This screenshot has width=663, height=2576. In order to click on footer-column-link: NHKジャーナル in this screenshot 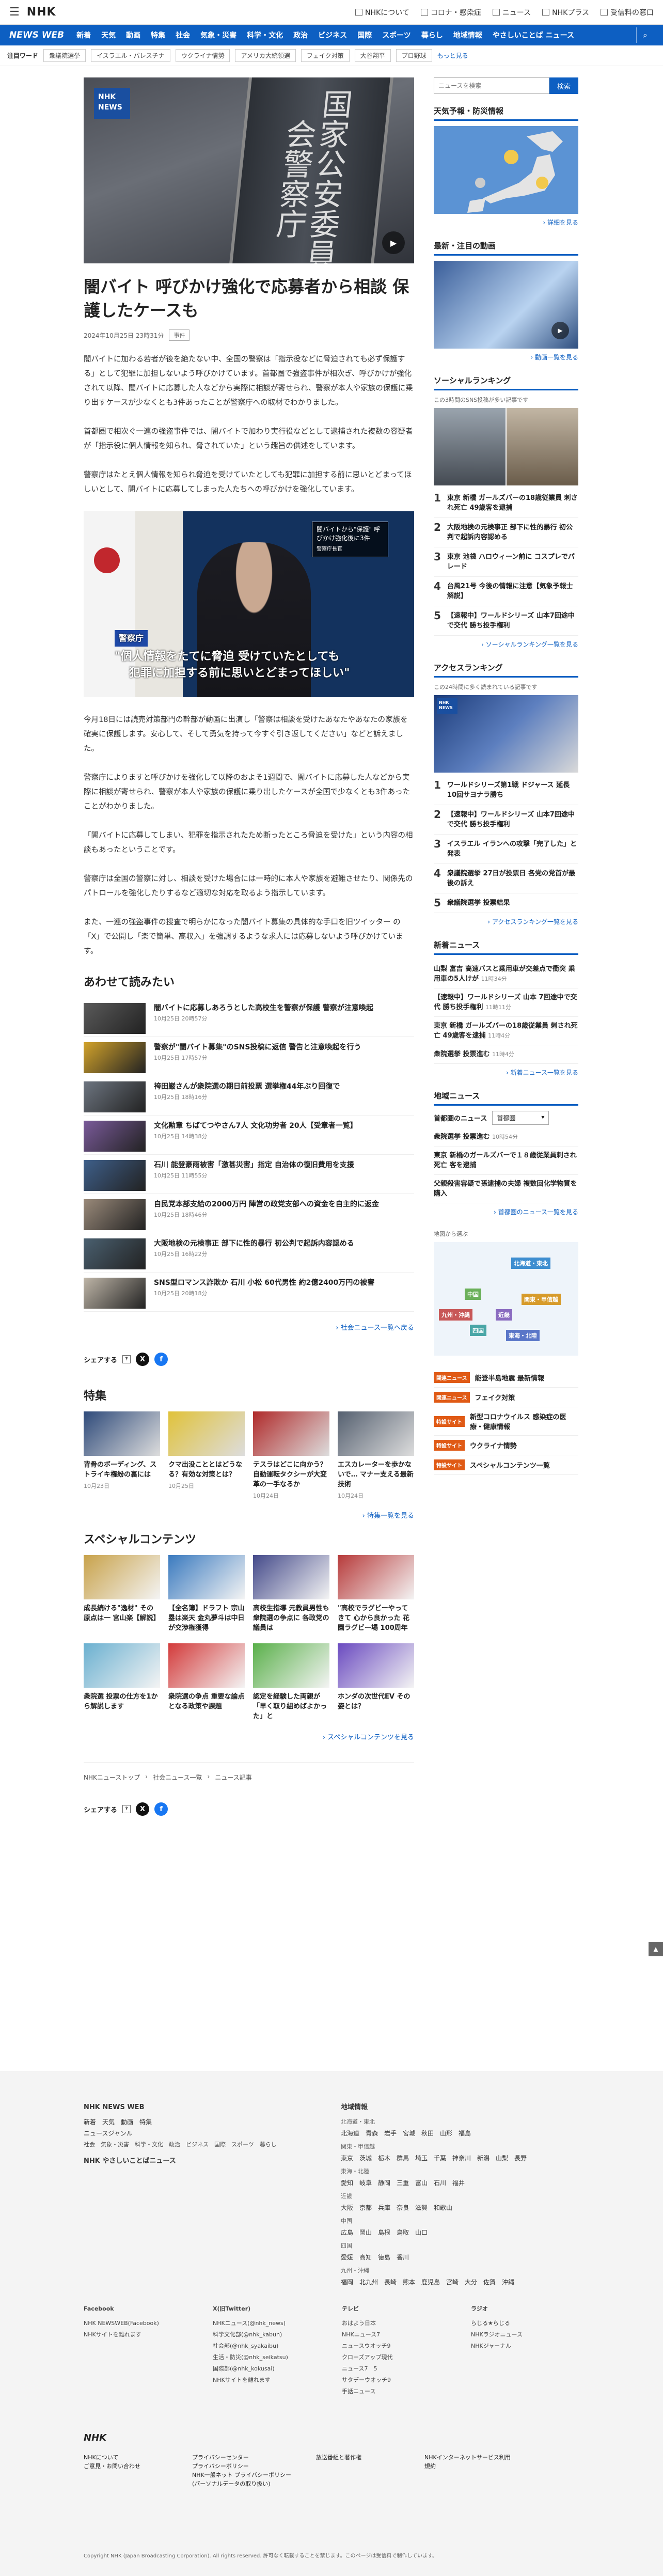, I will do `click(530, 2346)`.